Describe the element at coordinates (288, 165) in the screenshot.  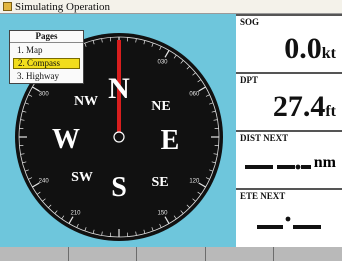
I see `field-dist-next-value: nm` at that location.